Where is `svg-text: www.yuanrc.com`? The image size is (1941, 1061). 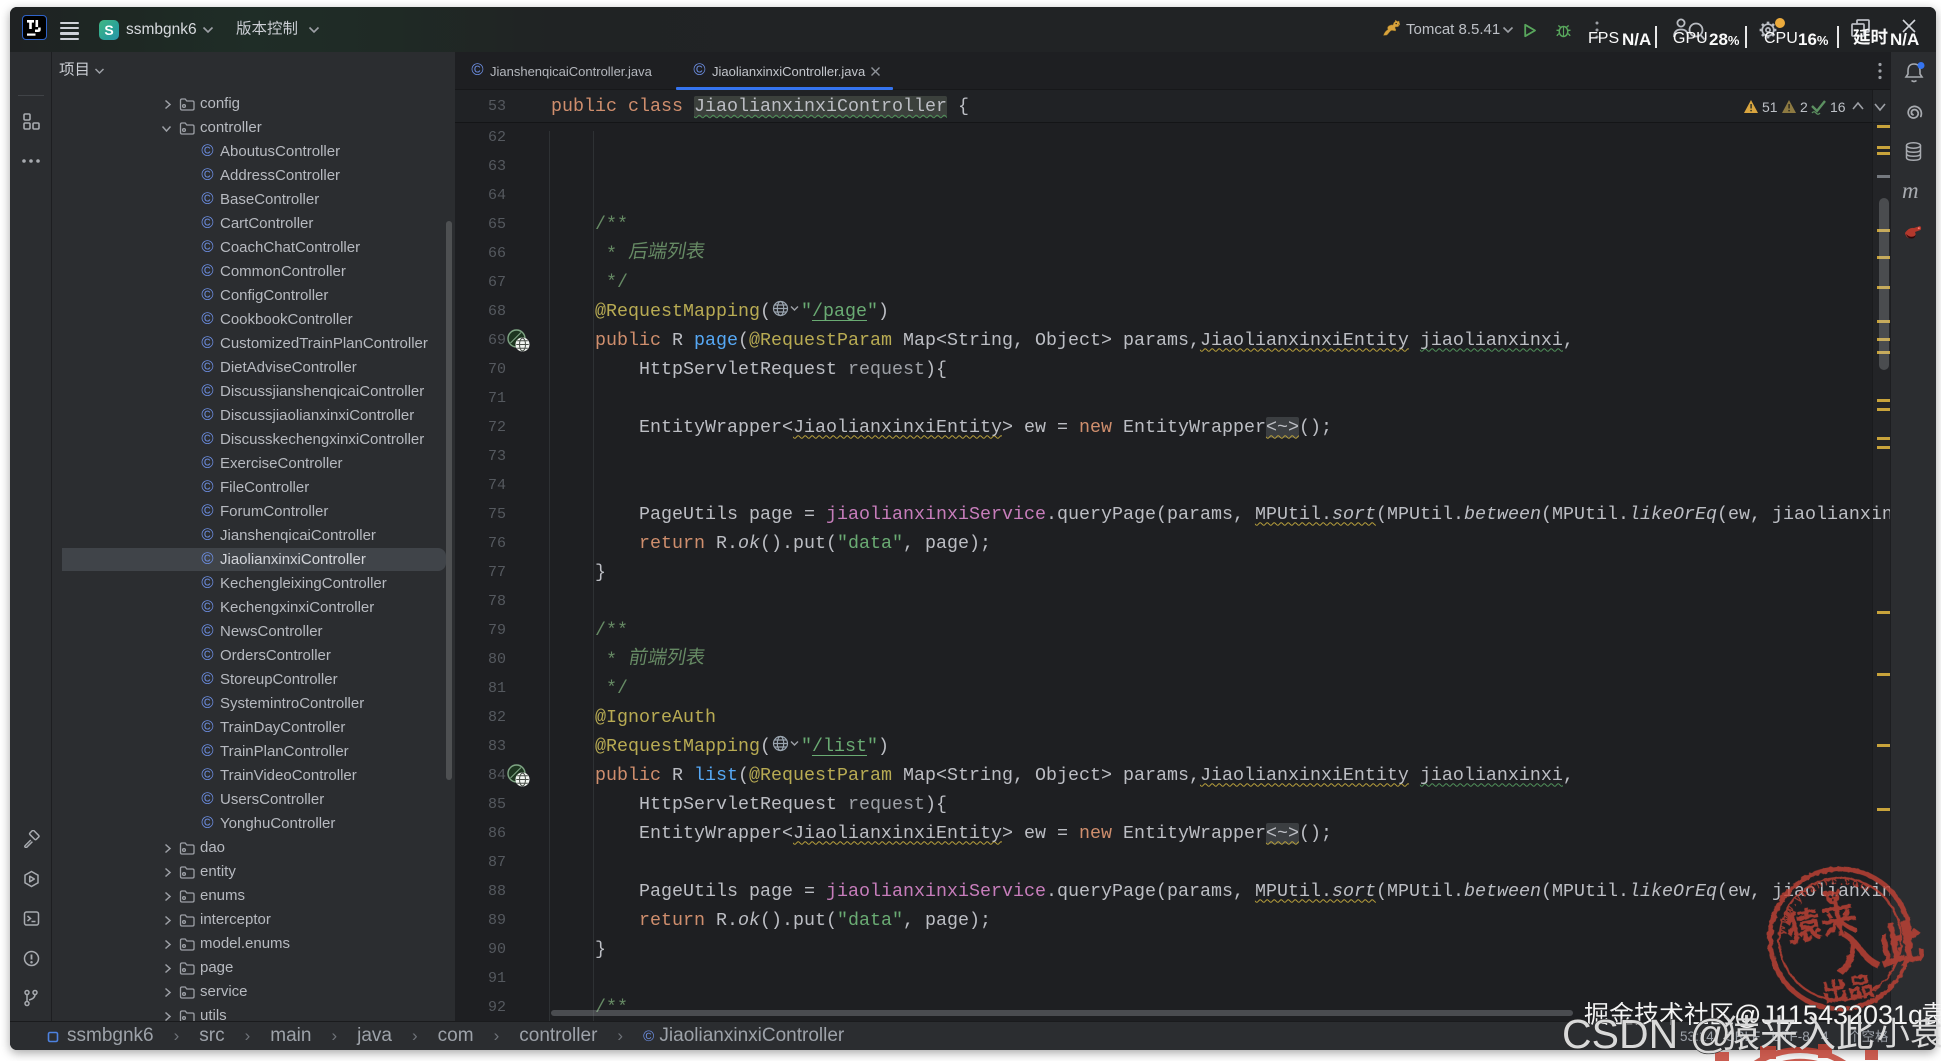
svg-text: www.yuanrc.com is located at coordinates (1824, 904).